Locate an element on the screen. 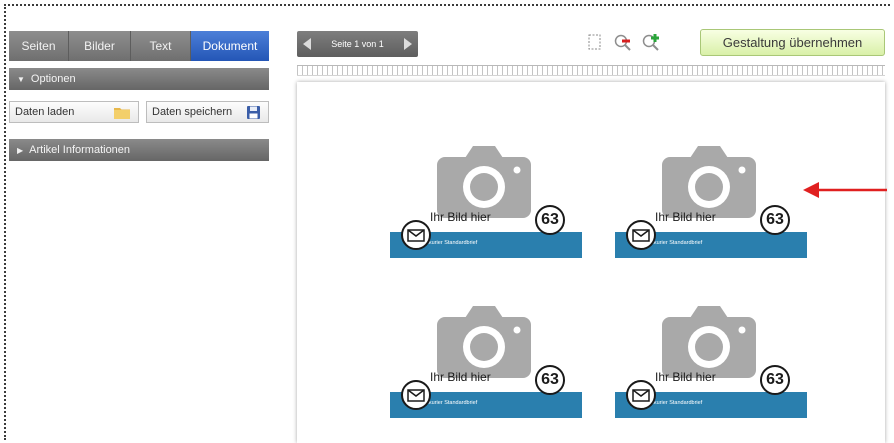  options-button-row: Daten laden Daten speichern is located at coordinates (139, 113).